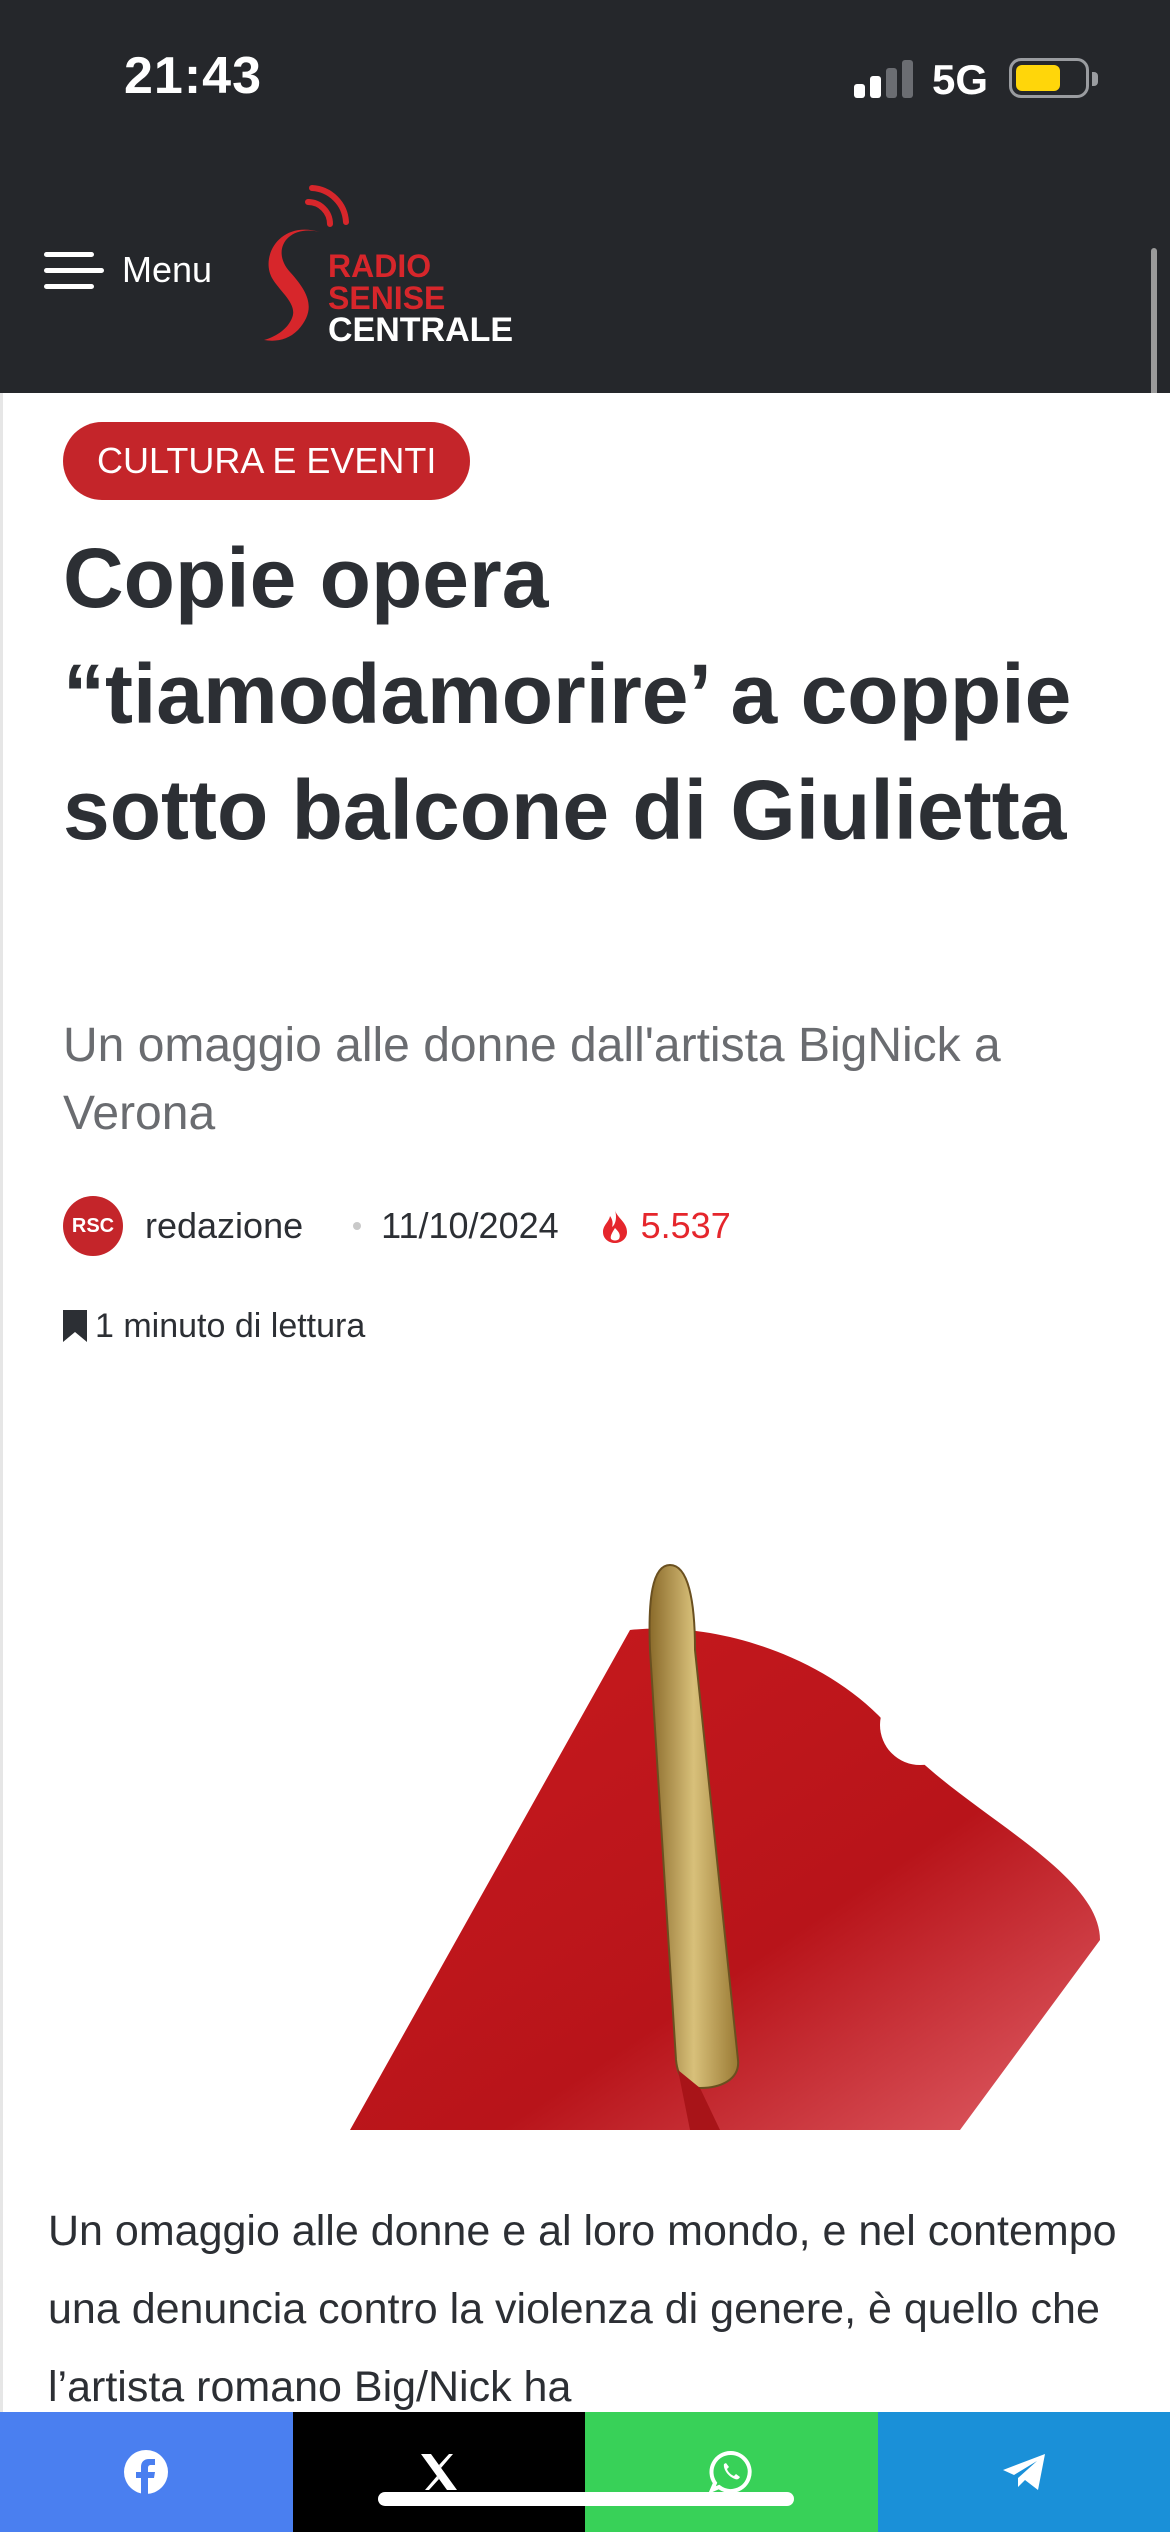  Describe the element at coordinates (884, 79) in the screenshot. I see `cellular-signal-icon` at that location.